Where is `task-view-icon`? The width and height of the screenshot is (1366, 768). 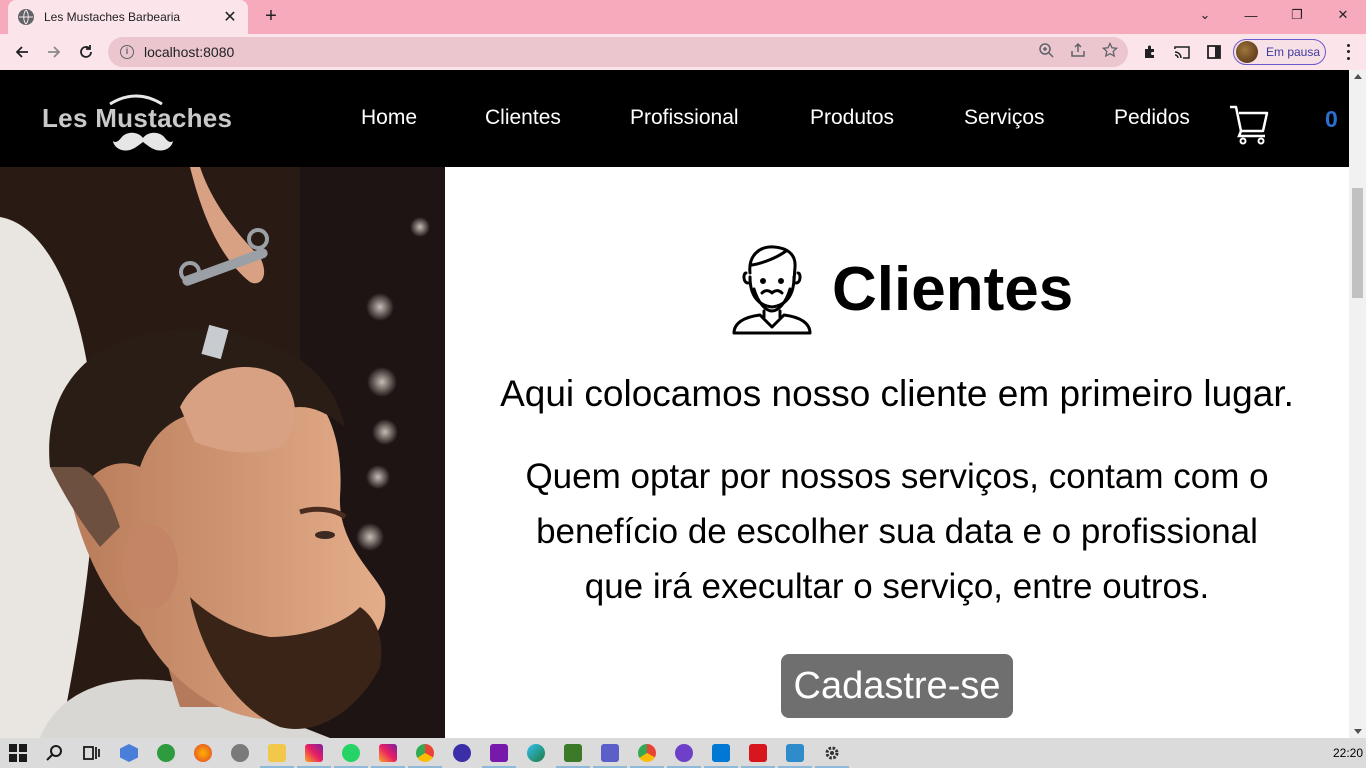
task-view-icon is located at coordinates (91, 753).